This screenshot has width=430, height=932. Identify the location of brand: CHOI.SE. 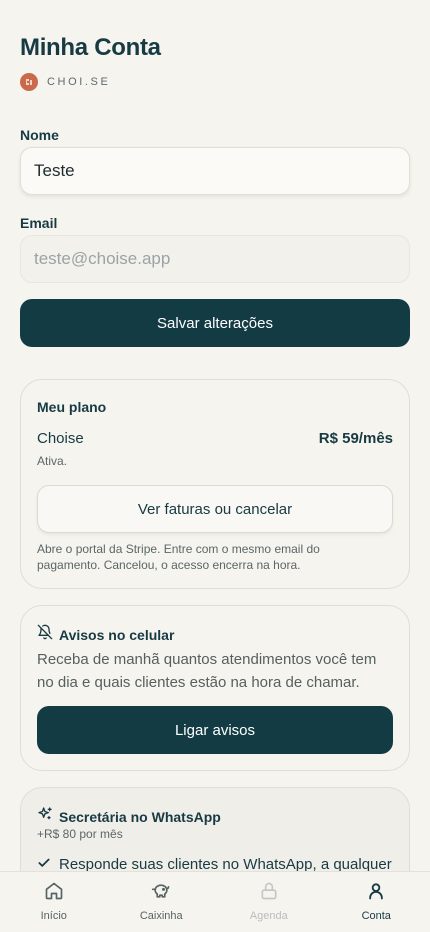
(65, 82).